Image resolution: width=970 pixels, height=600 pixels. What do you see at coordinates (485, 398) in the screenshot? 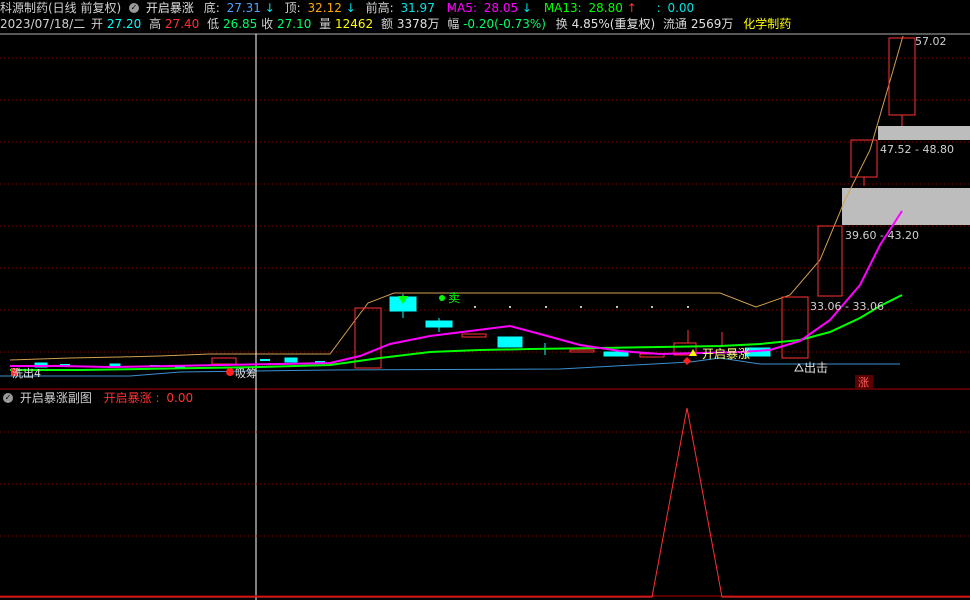
I see `sub-chart-header: ✓ 开启暴涨副图 开启暴涨 : 0.00` at bounding box center [485, 398].